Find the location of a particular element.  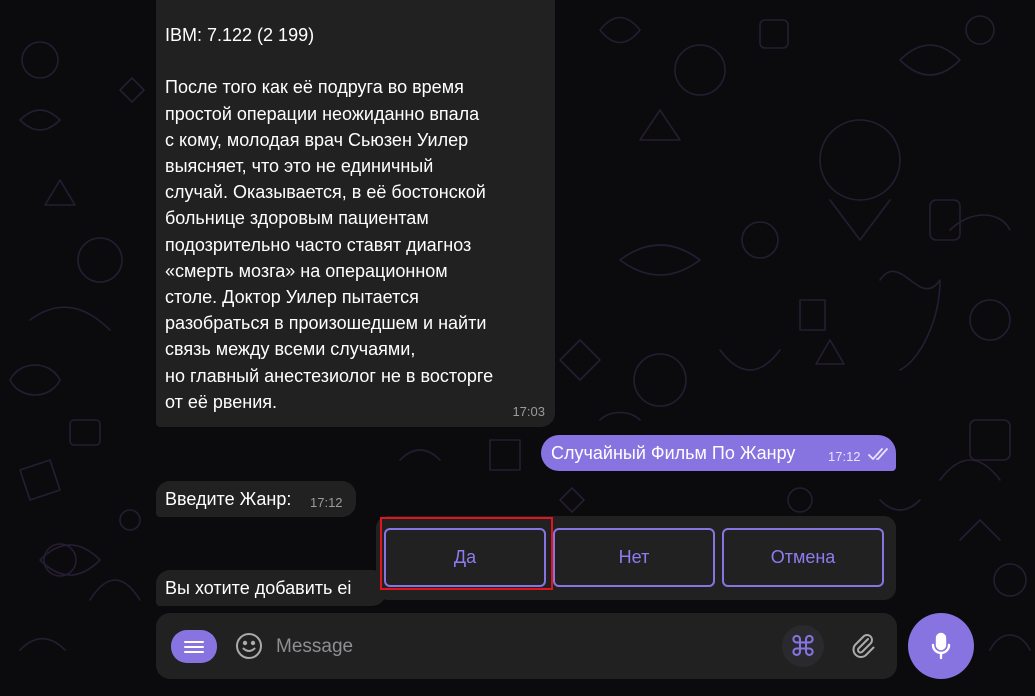

message-time: 17:03 is located at coordinates (528, 411).